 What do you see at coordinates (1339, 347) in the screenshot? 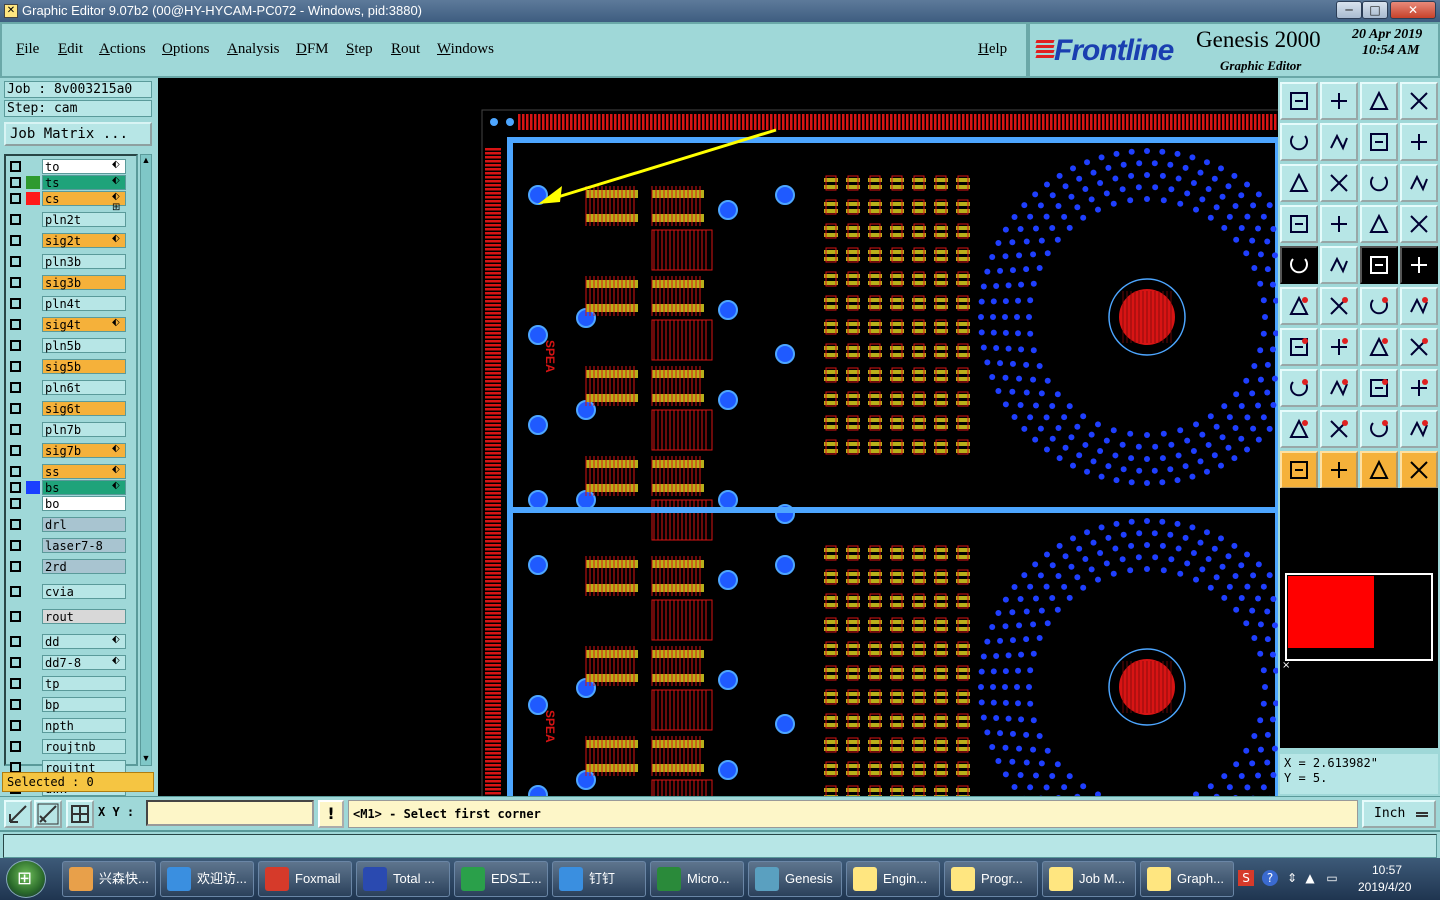
I see `line-icon` at bounding box center [1339, 347].